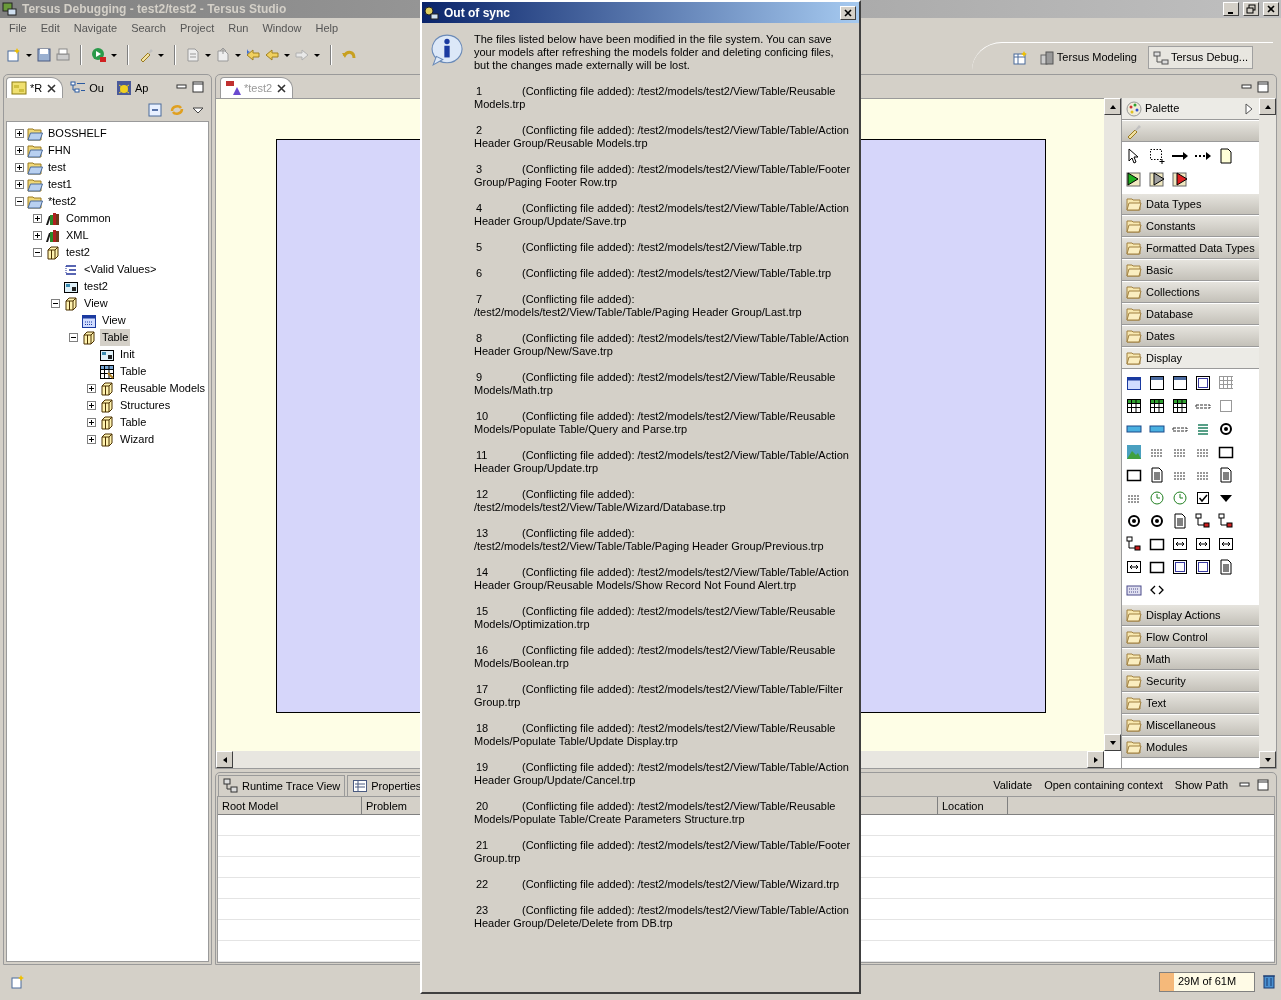 The height and width of the screenshot is (1000, 1281). Describe the element at coordinates (659, 696) in the screenshot. I see `file-entry: 17 (Conflicting file added): /test2/models/test2/View/Table/Table/Filter Group.trp` at that location.